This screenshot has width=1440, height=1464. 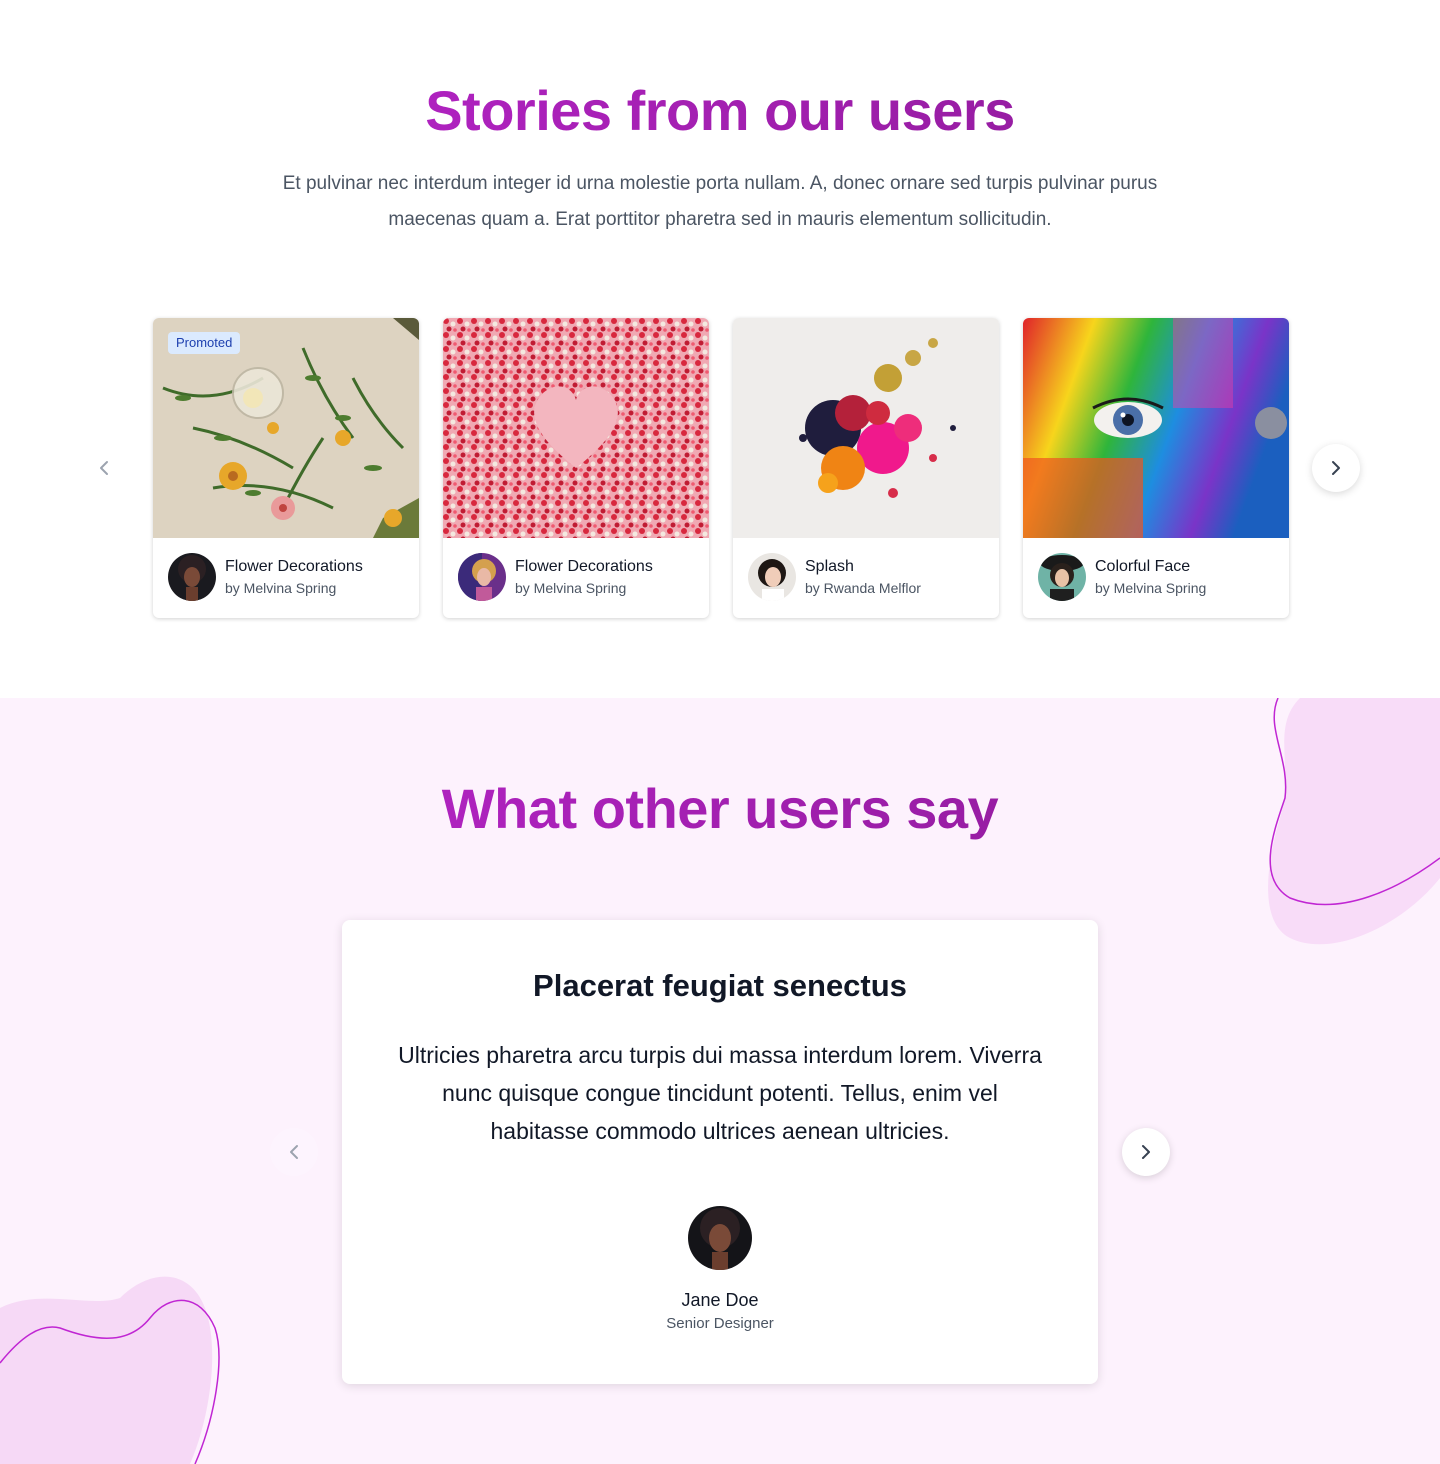 What do you see at coordinates (576, 428) in the screenshot?
I see `heart-sprinkles-image` at bounding box center [576, 428].